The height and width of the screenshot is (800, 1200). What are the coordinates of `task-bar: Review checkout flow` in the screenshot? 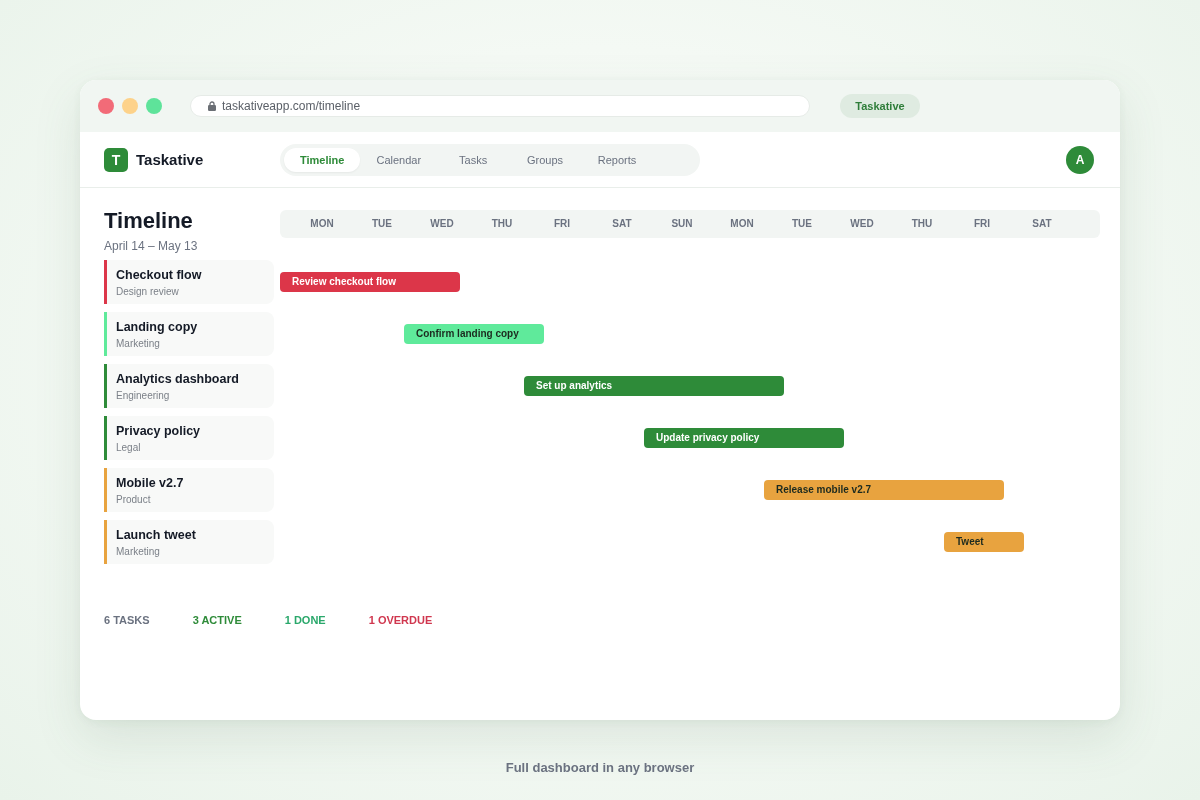 It's located at (370, 282).